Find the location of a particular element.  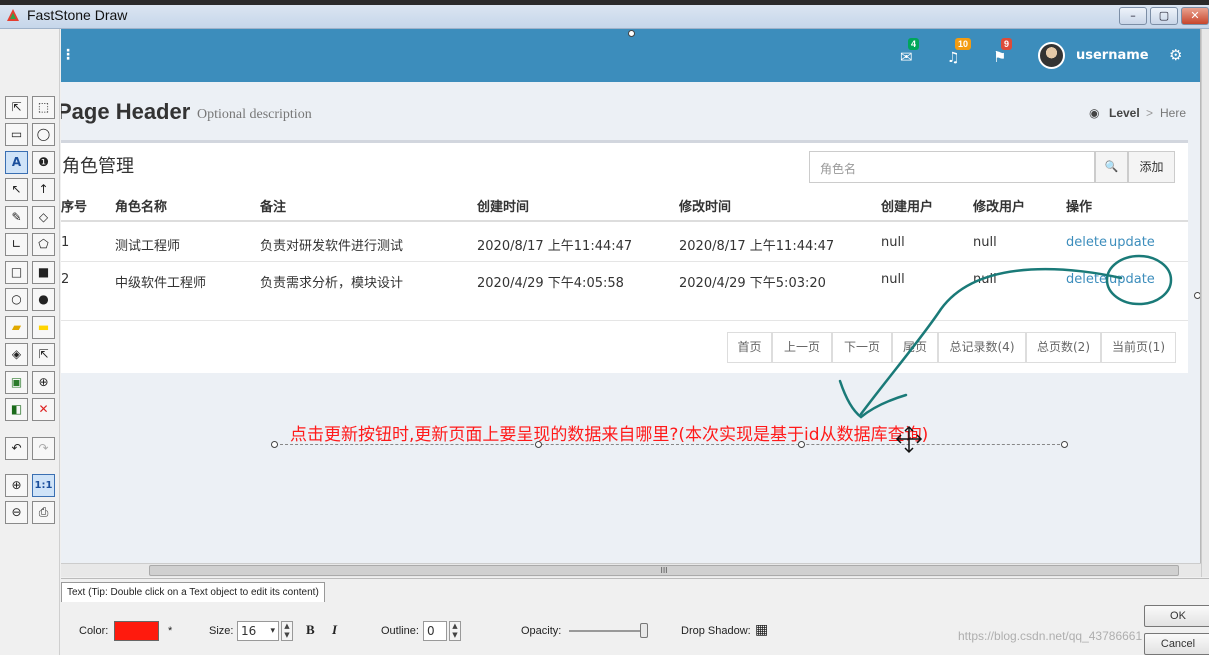

select-arrow-icon: ⇱ is located at coordinates (16, 107).